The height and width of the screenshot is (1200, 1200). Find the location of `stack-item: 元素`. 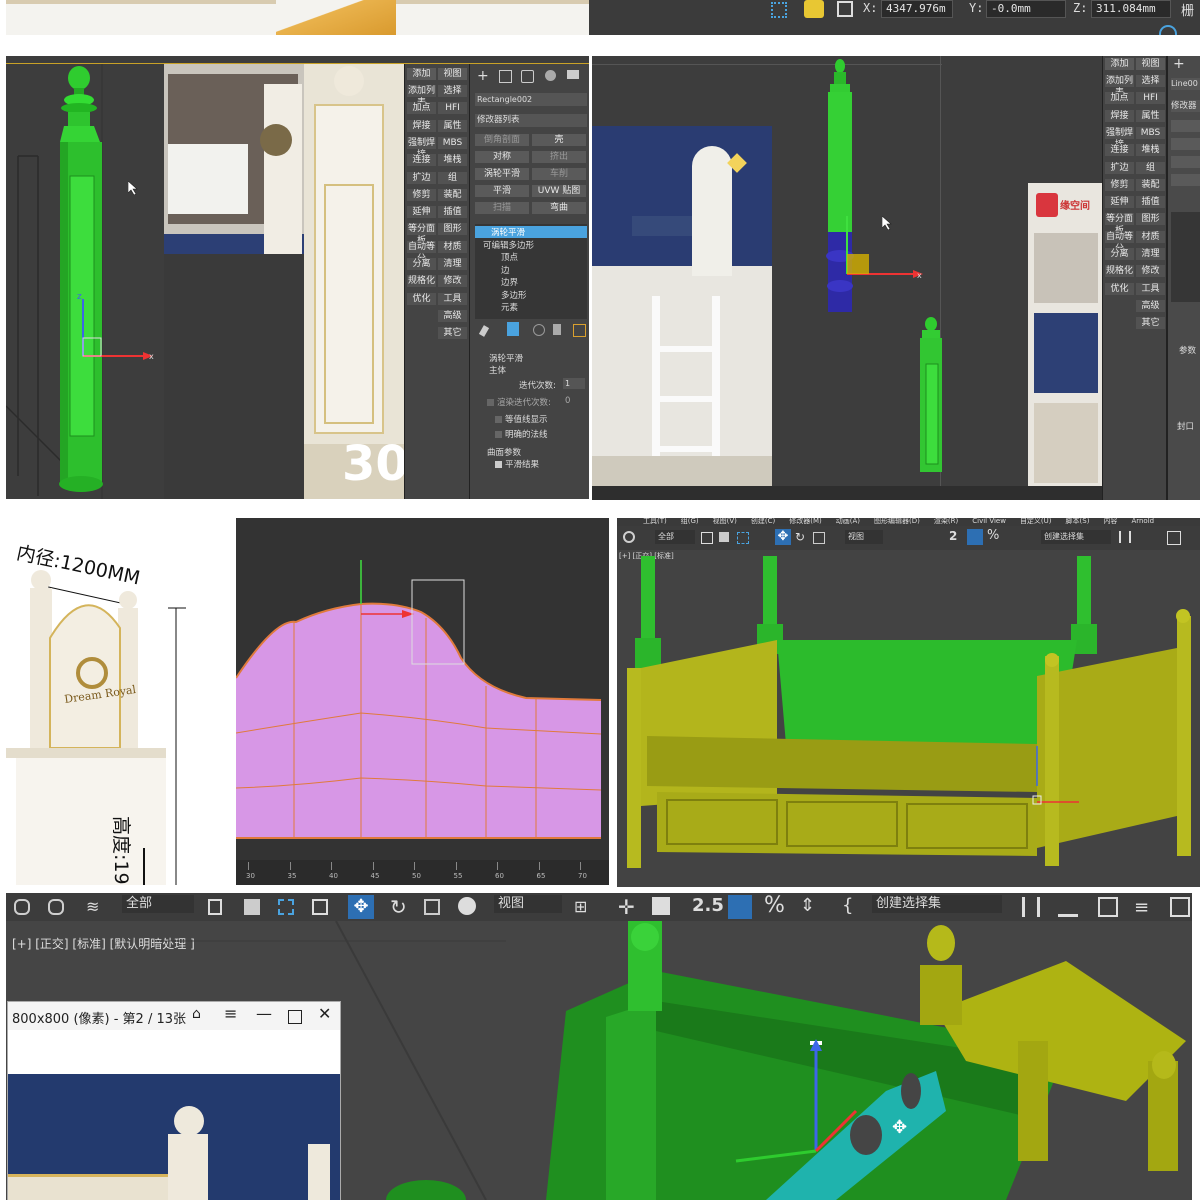

stack-item: 元素 is located at coordinates (531, 307).